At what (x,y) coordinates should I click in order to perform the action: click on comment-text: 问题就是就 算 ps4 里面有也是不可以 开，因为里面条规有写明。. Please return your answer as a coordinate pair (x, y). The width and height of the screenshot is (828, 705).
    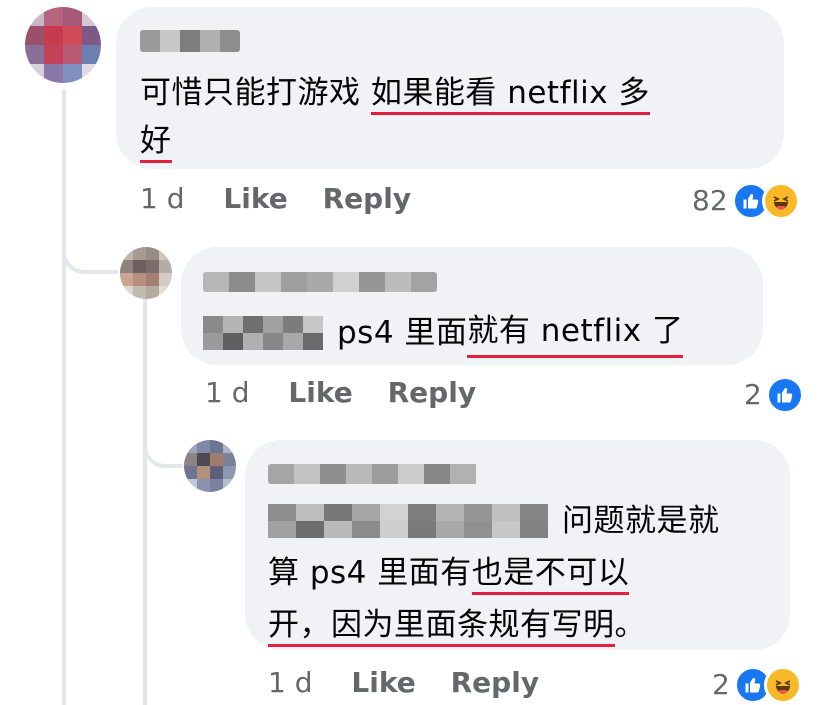
    Looking at the image, I should click on (528, 573).